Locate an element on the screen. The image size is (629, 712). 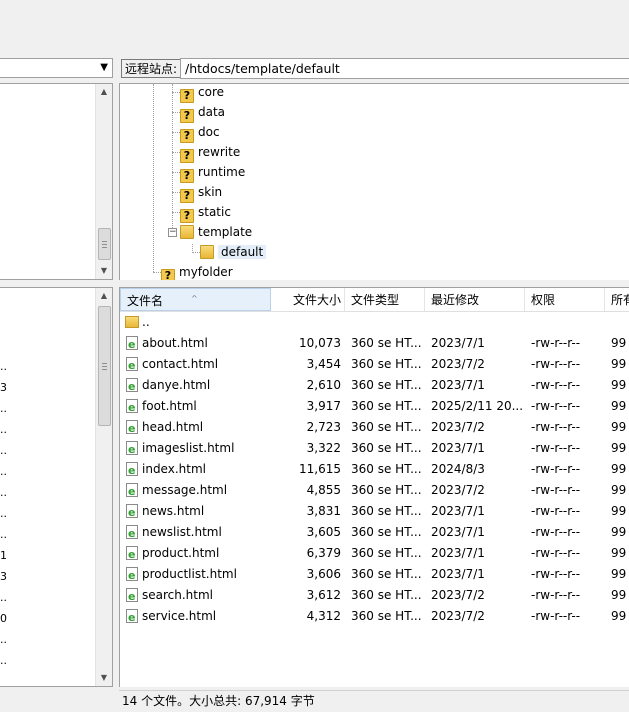
local-file-list: .. 3.............. 1 3.. 0.... ▲ ▼ is located at coordinates (56, 487).